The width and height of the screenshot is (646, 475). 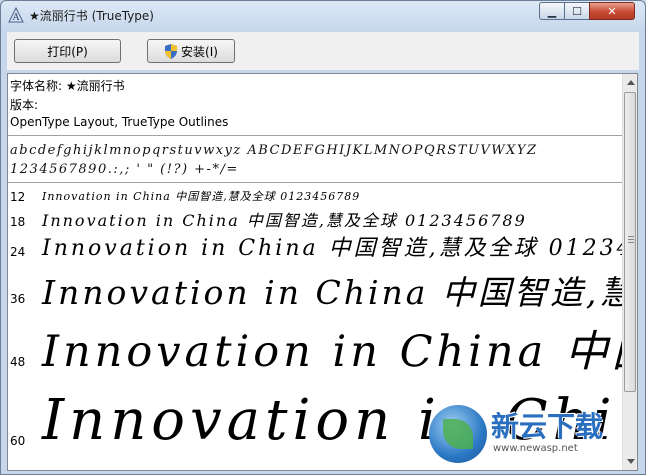 What do you see at coordinates (18, 222) in the screenshot?
I see `size-label-18: 18` at bounding box center [18, 222].